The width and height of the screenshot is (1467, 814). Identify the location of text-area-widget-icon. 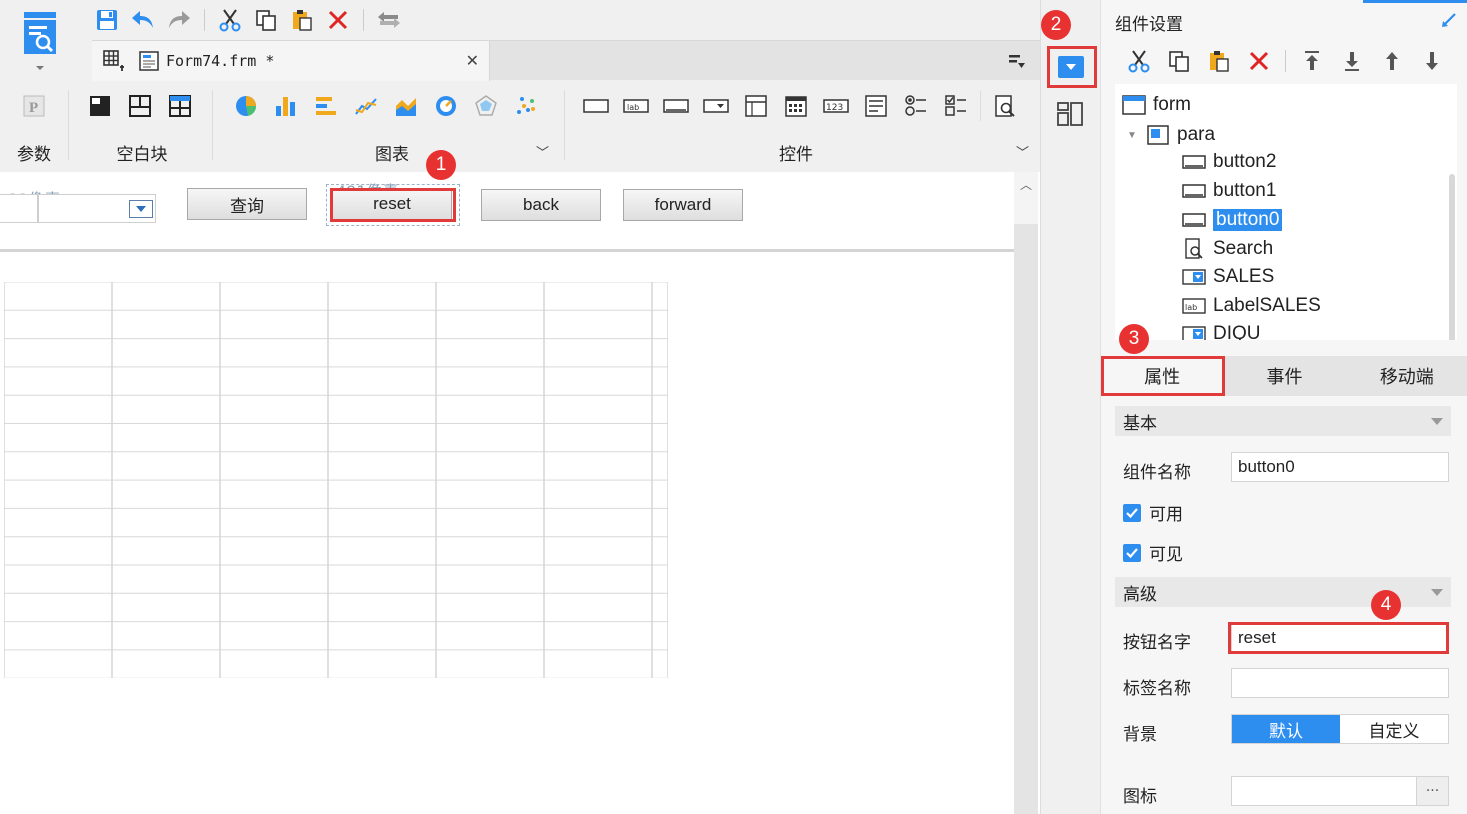
(876, 106).